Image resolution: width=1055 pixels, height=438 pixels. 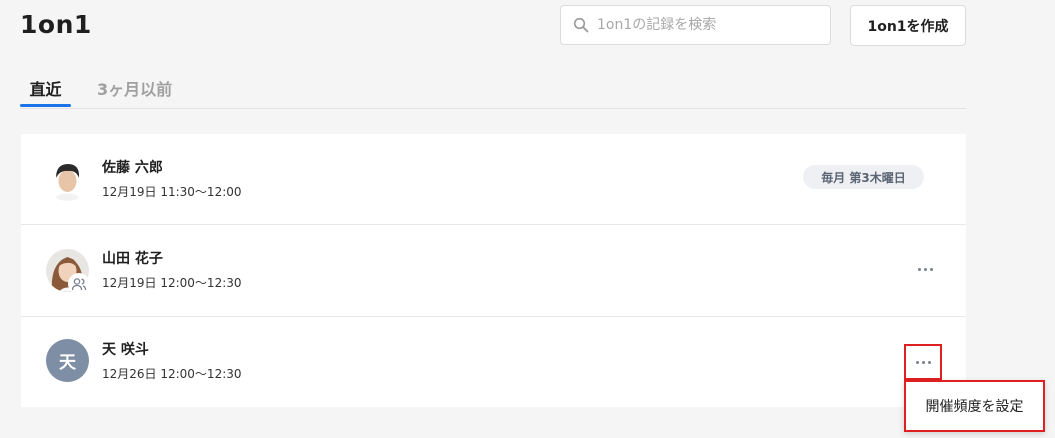 What do you see at coordinates (132, 259) in the screenshot?
I see `member-name: 山田 花子` at bounding box center [132, 259].